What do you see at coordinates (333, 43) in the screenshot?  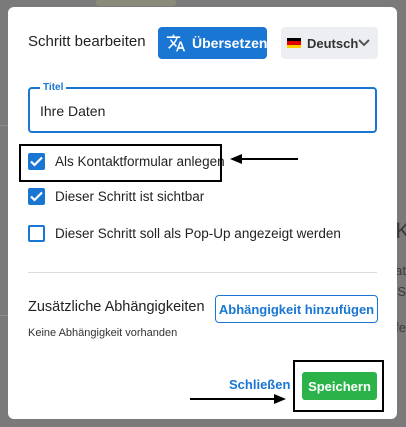 I see `language-select-value: Deutsch` at bounding box center [333, 43].